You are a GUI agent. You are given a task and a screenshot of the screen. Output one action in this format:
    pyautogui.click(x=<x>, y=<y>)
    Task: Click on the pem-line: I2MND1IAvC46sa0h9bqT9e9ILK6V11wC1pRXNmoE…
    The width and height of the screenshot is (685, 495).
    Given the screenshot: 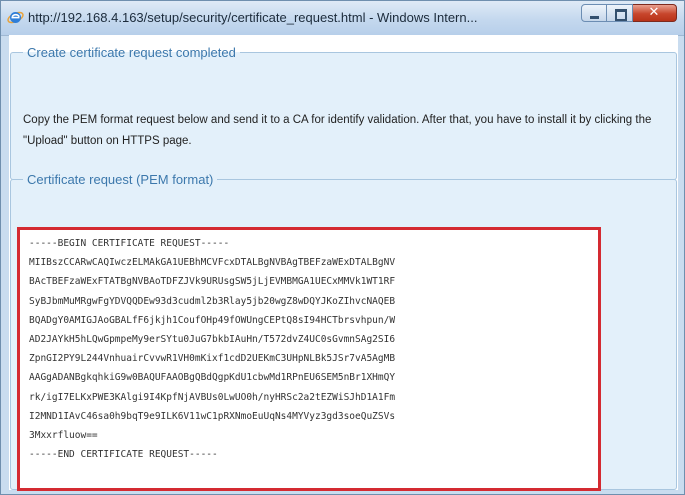 What is the action you would take?
    pyautogui.click(x=212, y=416)
    